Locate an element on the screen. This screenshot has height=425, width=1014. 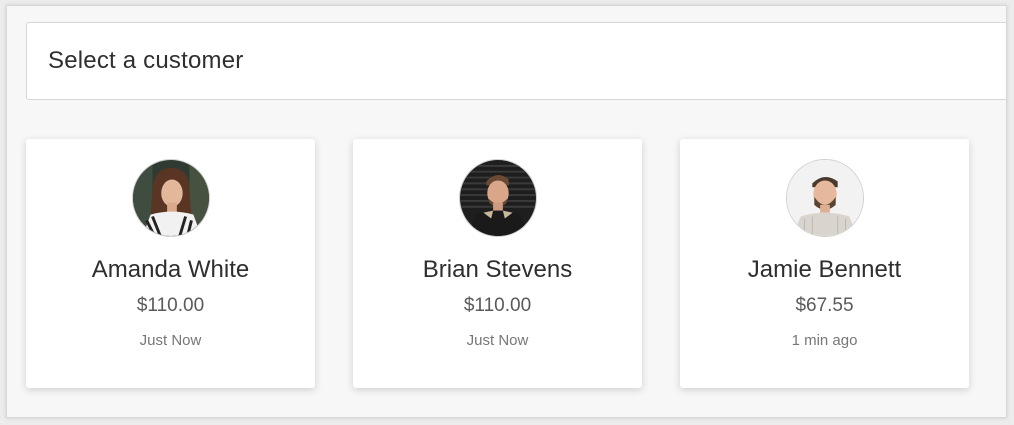
customer-name: Amanda White is located at coordinates (170, 269).